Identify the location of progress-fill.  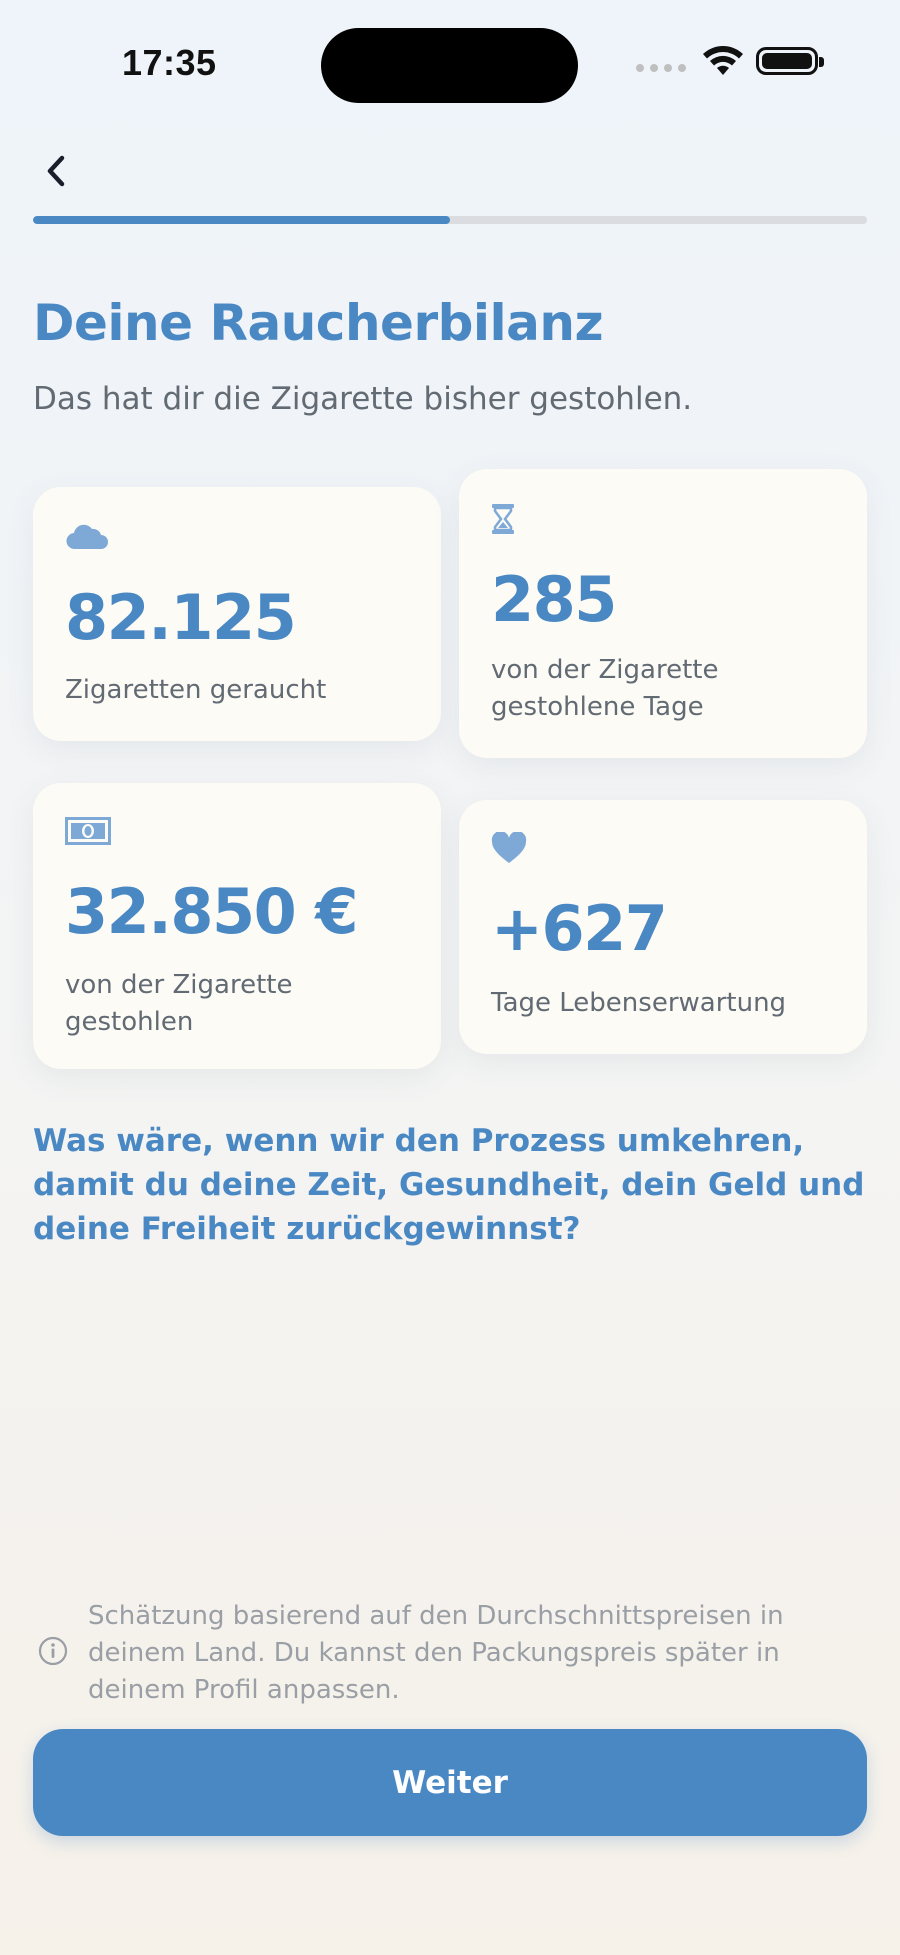
(241, 220).